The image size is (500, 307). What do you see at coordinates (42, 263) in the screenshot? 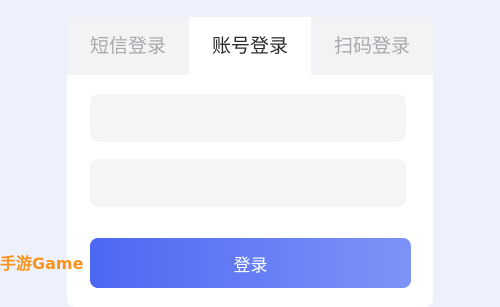
I see `watermark-logo: 手游Game` at bounding box center [42, 263].